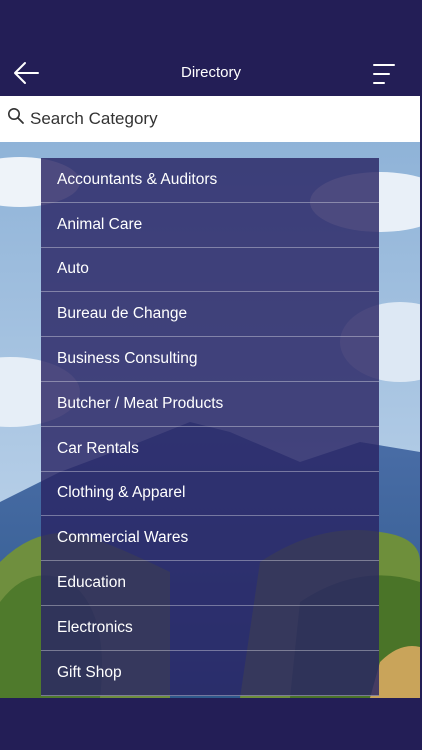 This screenshot has width=422, height=750. What do you see at coordinates (210, 494) in the screenshot?
I see `category-item: Clothing & Apparel` at bounding box center [210, 494].